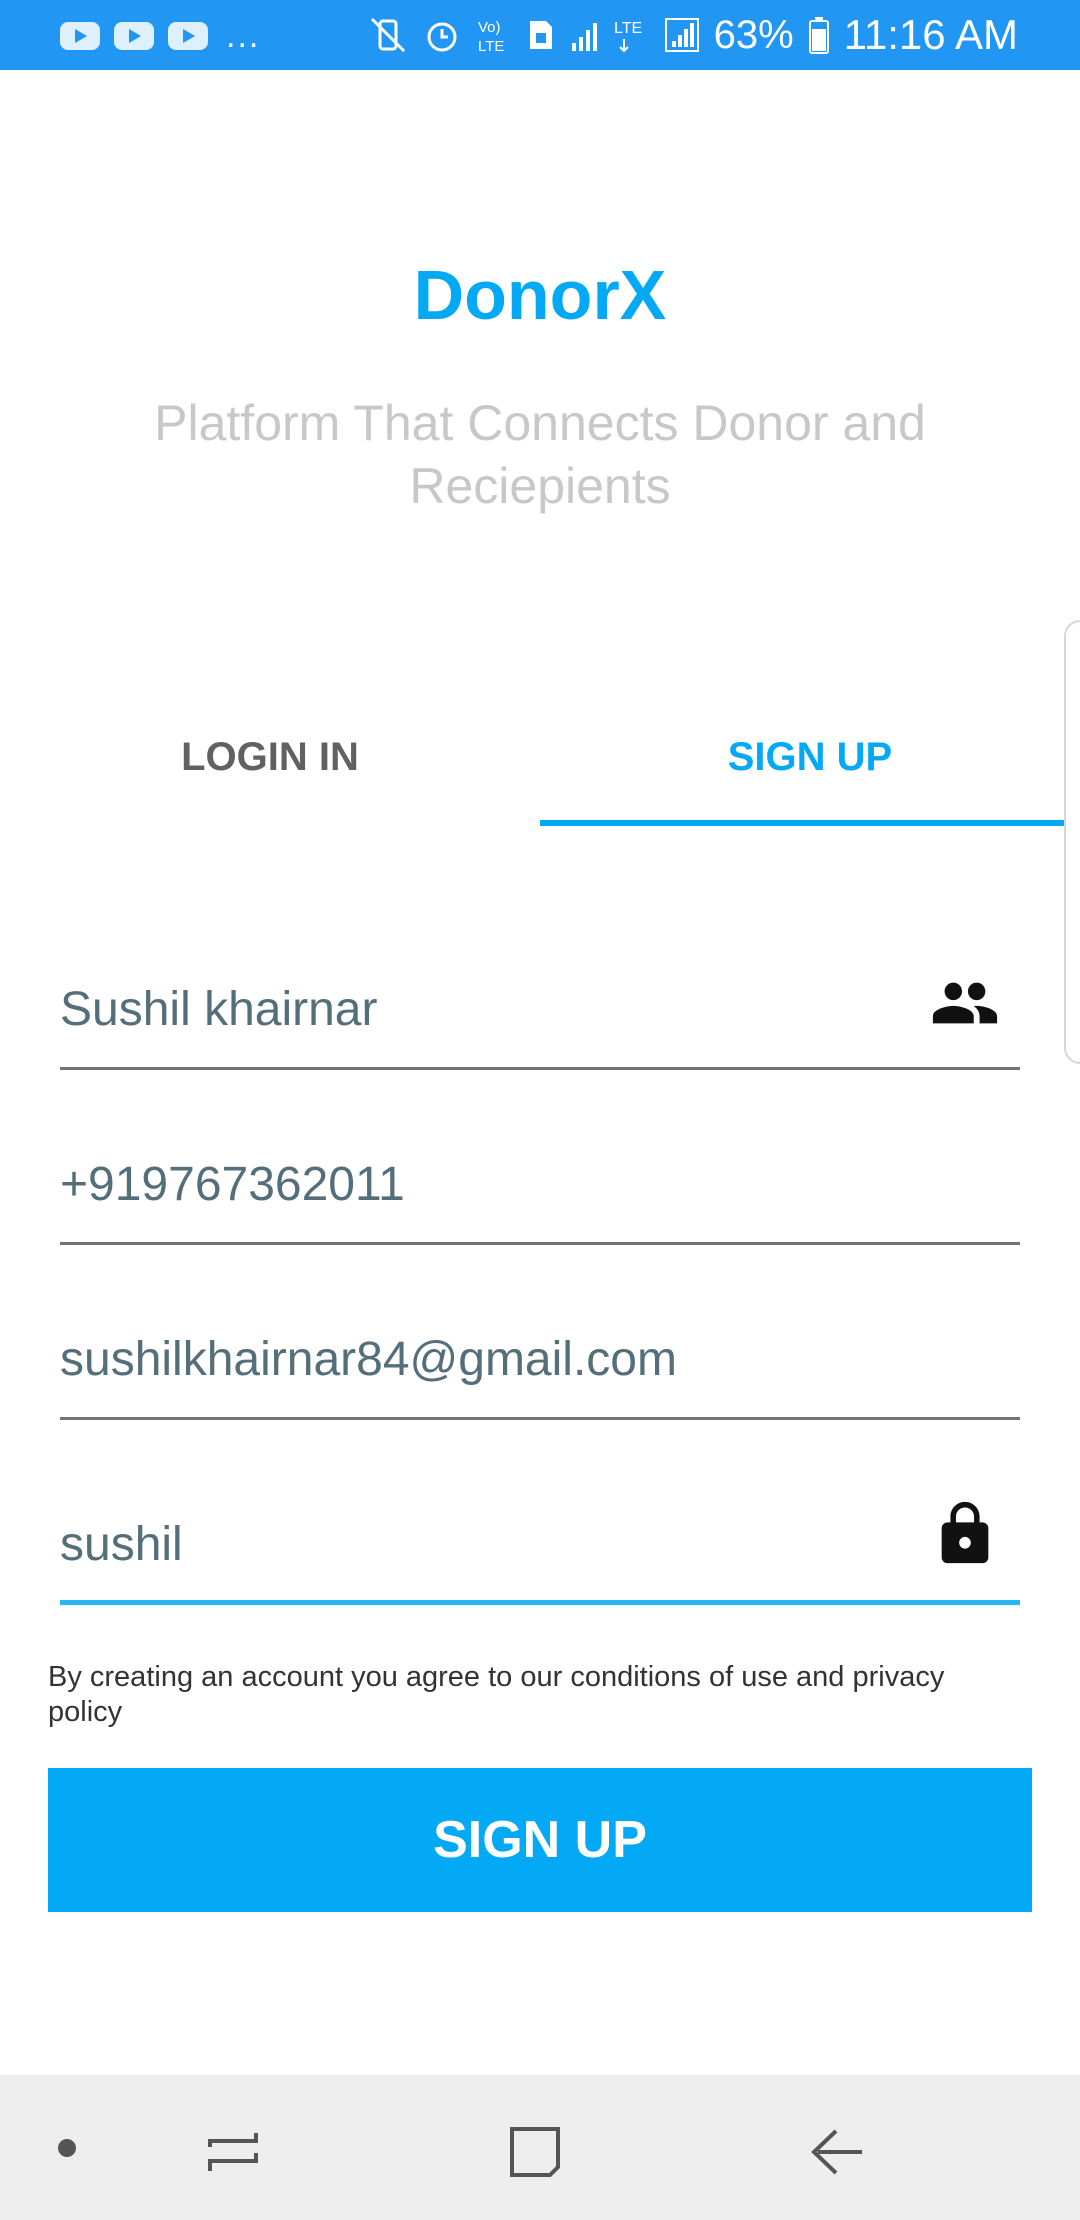  I want to click on phone-field-underline, so click(540, 1243).